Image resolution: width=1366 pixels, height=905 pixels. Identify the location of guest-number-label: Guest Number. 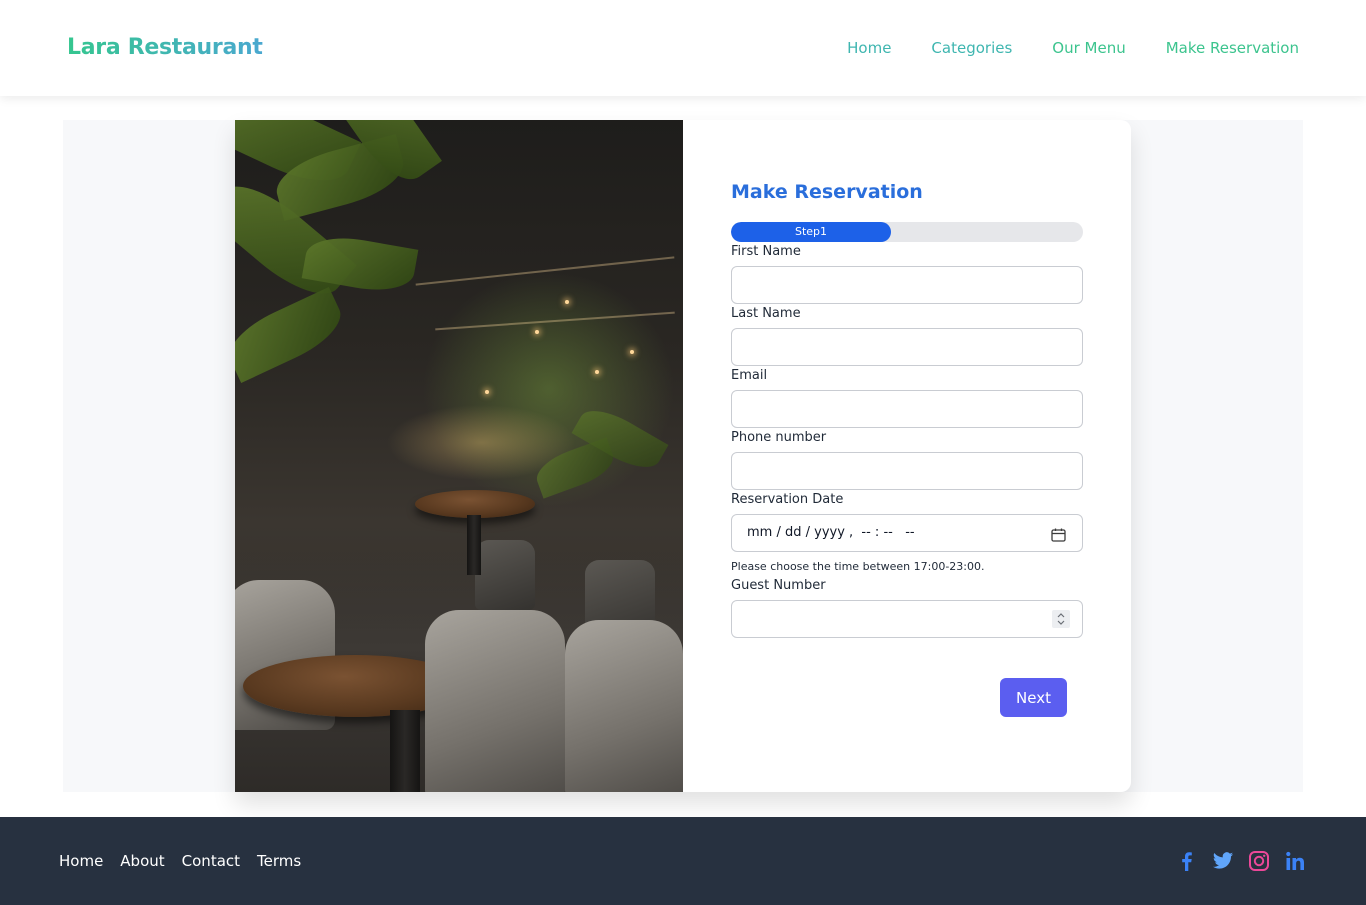
(778, 585).